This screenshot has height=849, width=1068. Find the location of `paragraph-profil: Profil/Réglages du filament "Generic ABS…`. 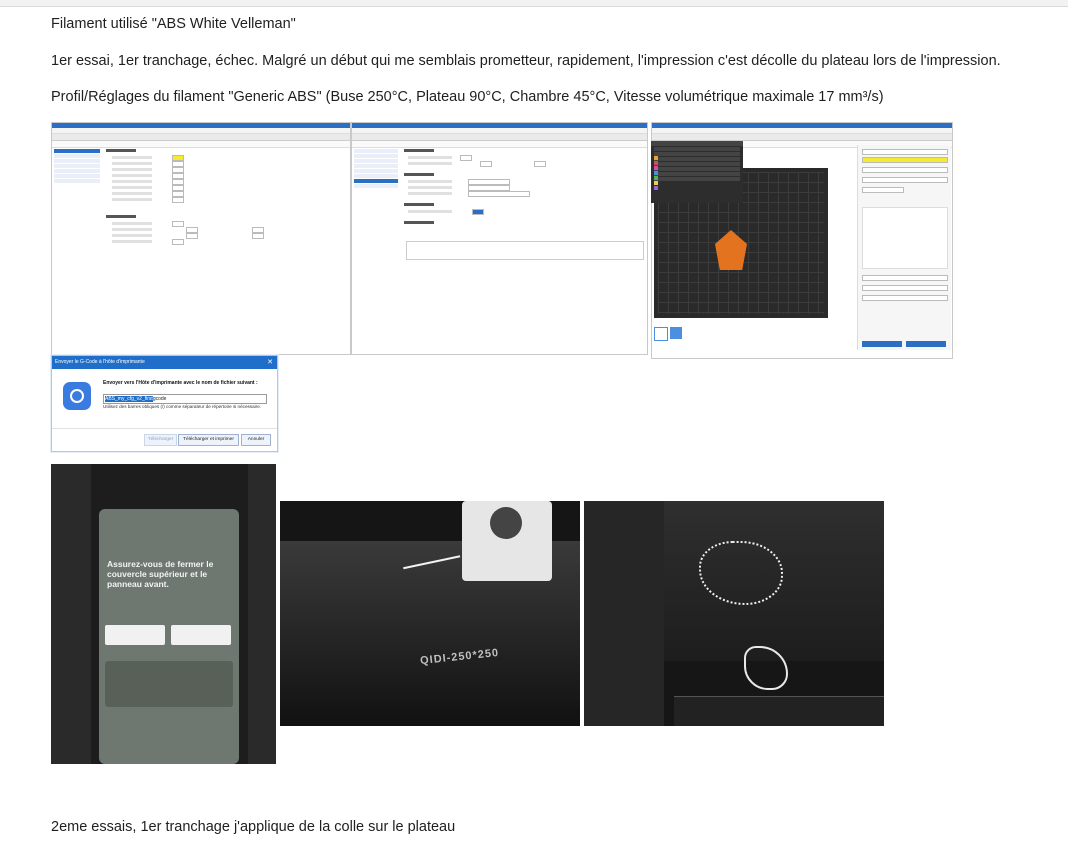

paragraph-profil: Profil/Réglages du filament "Generic ABS… is located at coordinates (467, 97).